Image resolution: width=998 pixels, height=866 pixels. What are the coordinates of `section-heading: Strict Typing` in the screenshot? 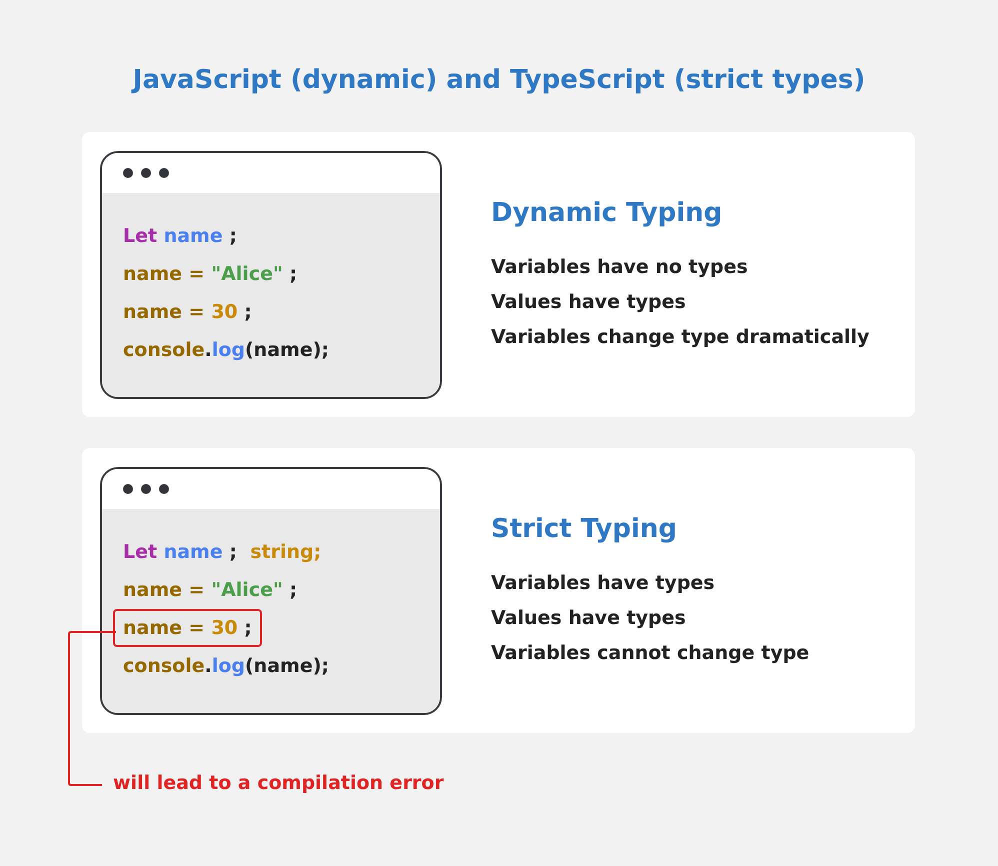 It's located at (584, 529).